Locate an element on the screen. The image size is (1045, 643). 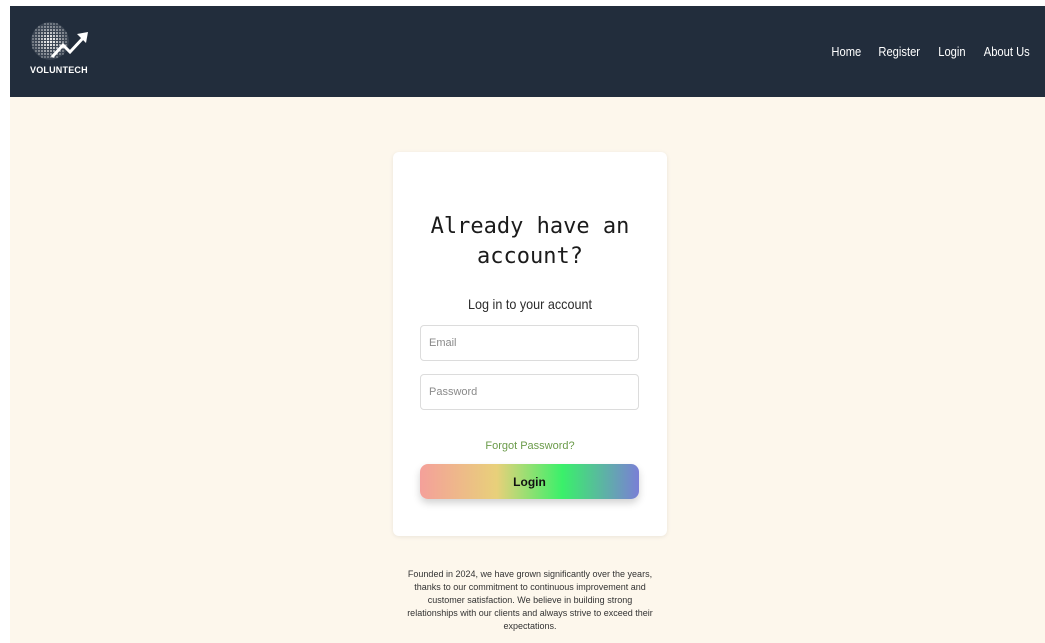
email-input is located at coordinates (529, 343).